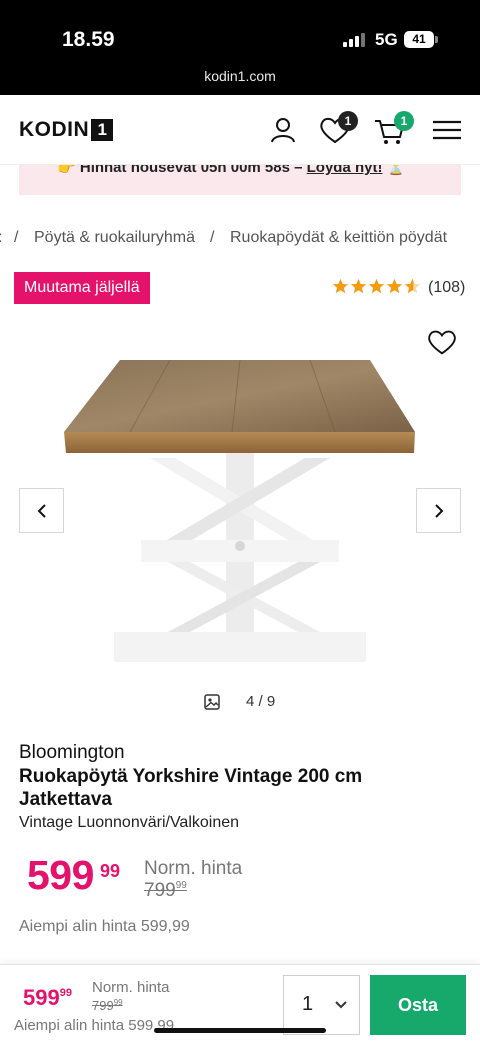  I want to click on hourglass-icon: ⏳, so click(396, 170).